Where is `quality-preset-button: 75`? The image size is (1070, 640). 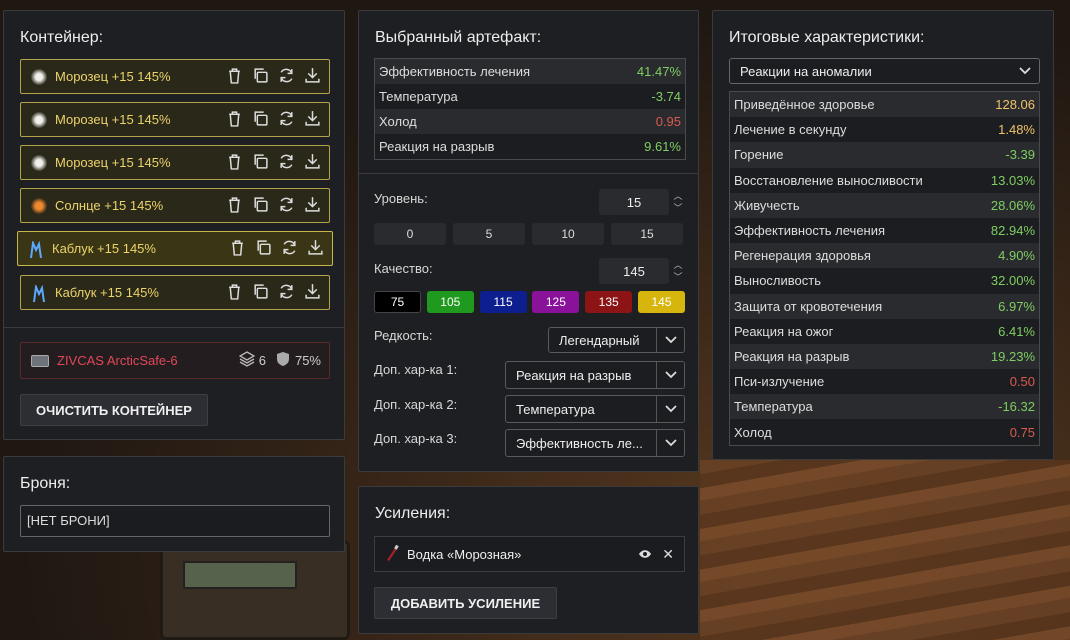
quality-preset-button: 75 is located at coordinates (397, 302).